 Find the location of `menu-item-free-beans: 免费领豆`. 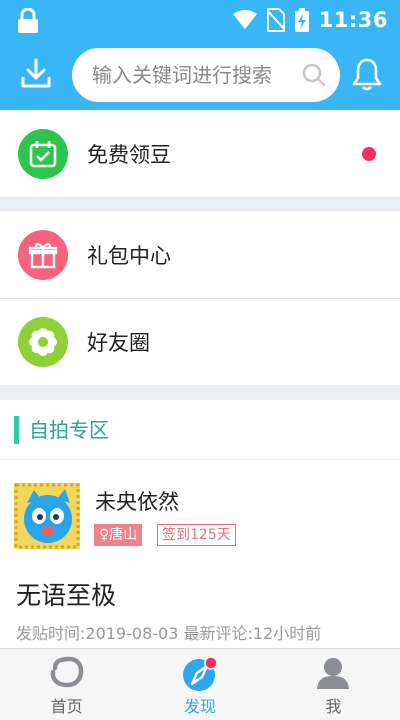

menu-item-free-beans: 免费领豆 is located at coordinates (200, 153).